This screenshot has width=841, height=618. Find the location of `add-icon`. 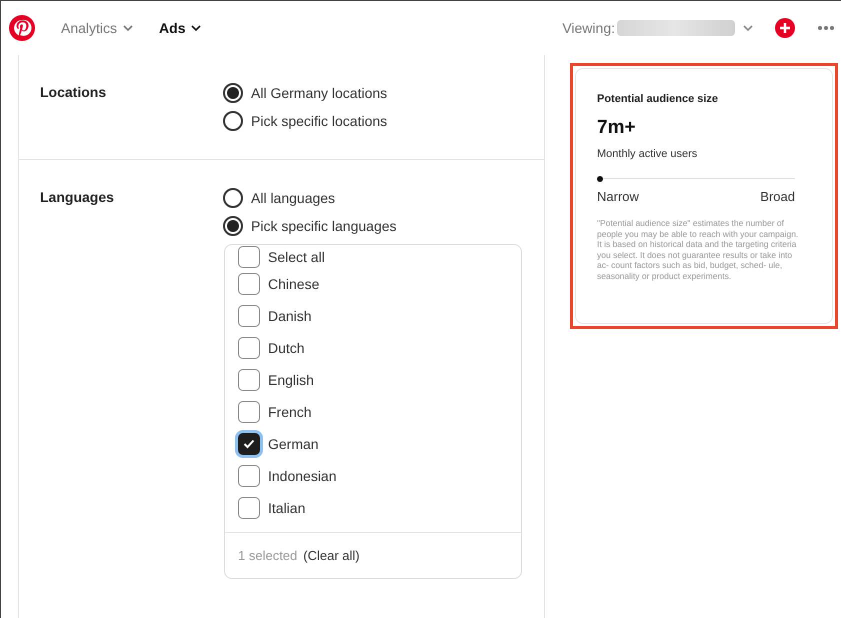

add-icon is located at coordinates (785, 28).